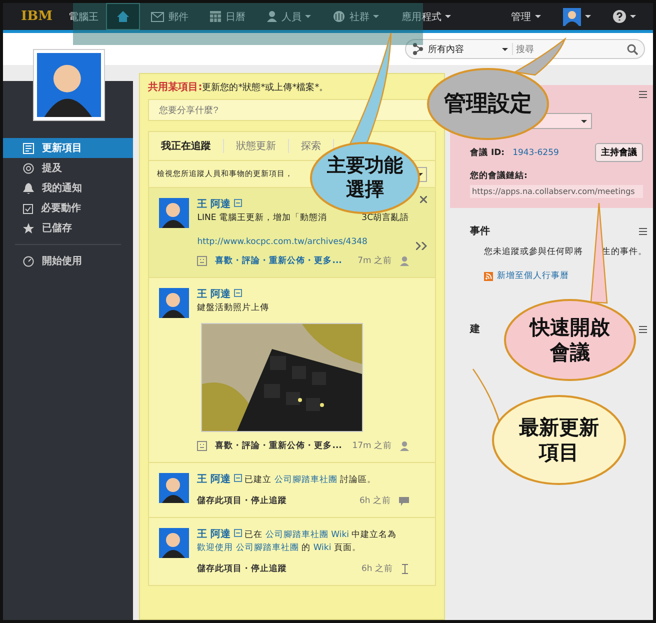 This screenshot has width=656, height=623. Describe the element at coordinates (426, 16) in the screenshot. I see `nav-tab: 應用程式` at that location.